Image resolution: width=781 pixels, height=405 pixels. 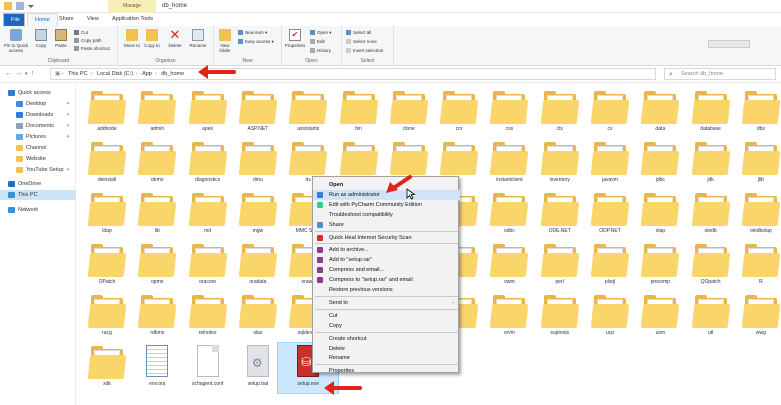 What do you see at coordinates (756, 215) in the screenshot?
I see `folder-item: oledbolap` at bounding box center [756, 215].